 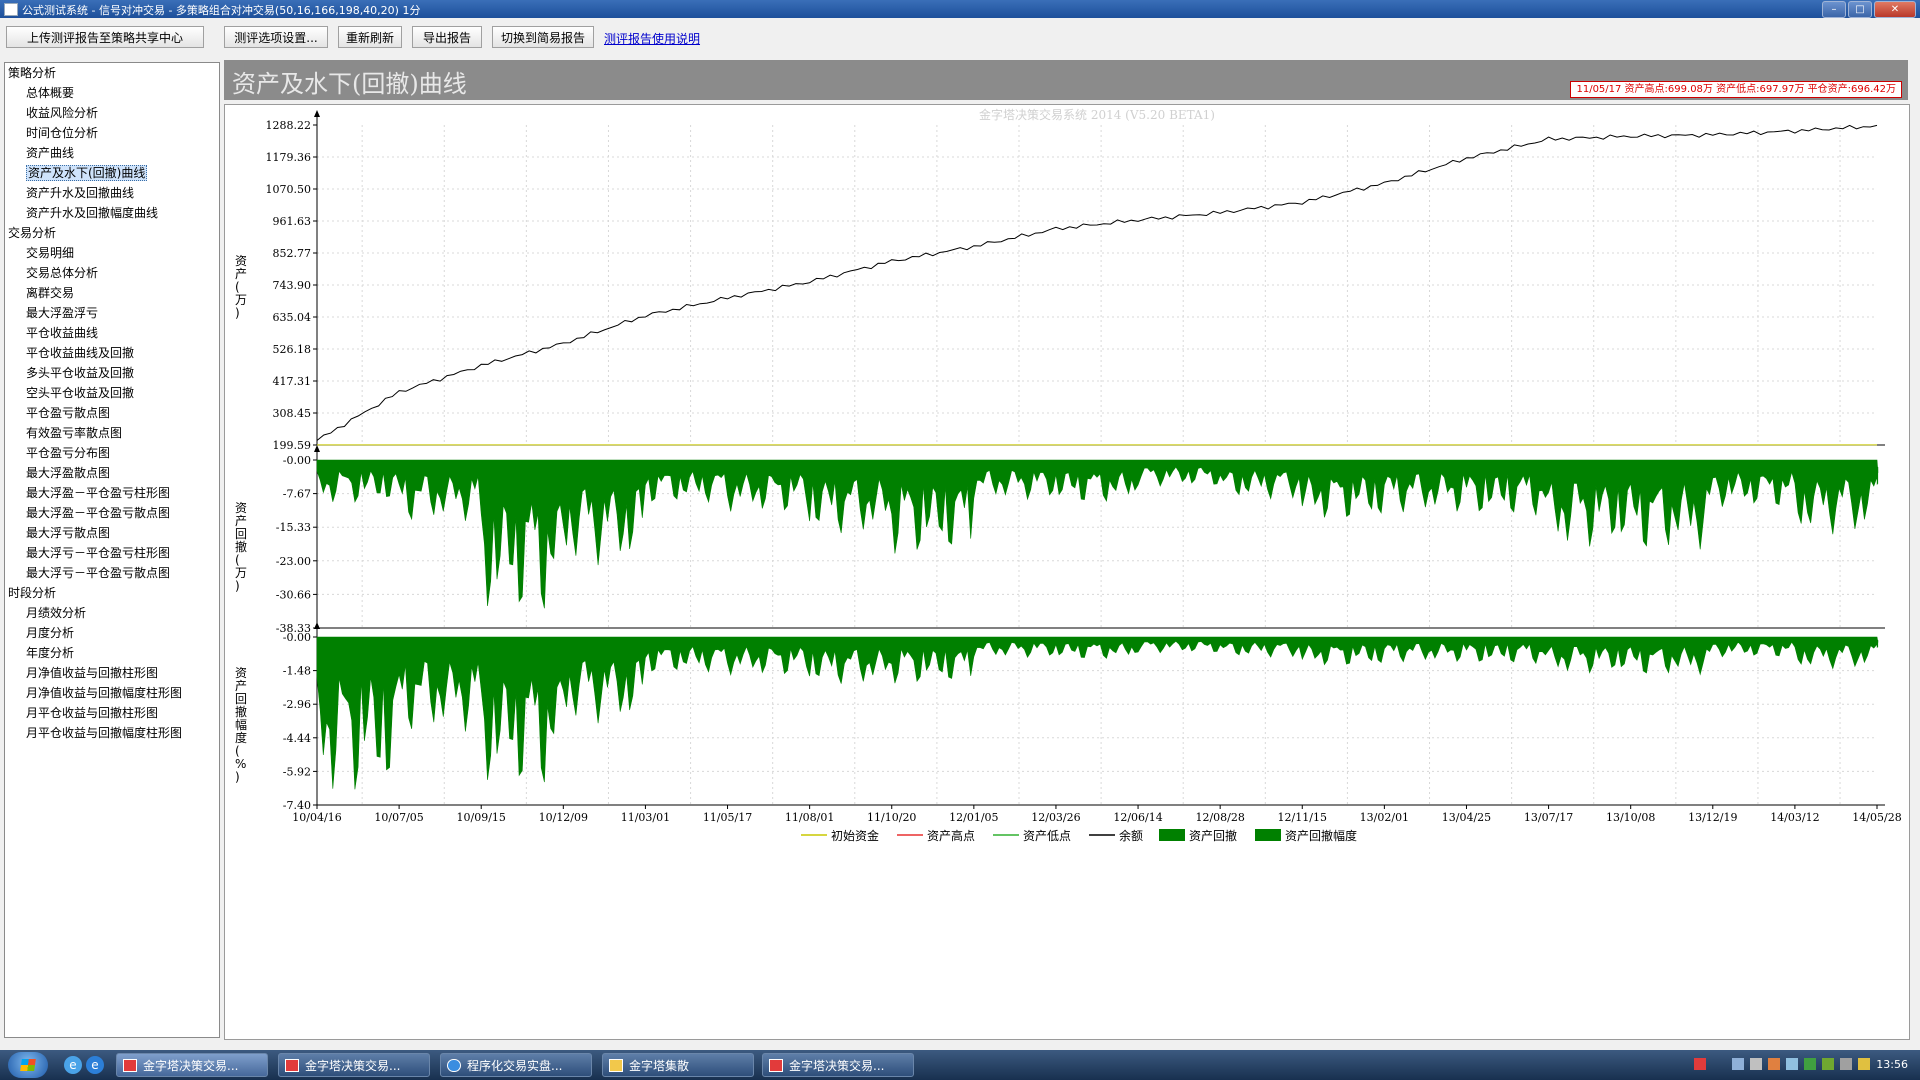 I want to click on ie-quick-launch-icon: e, so click(x=73, y=1065).